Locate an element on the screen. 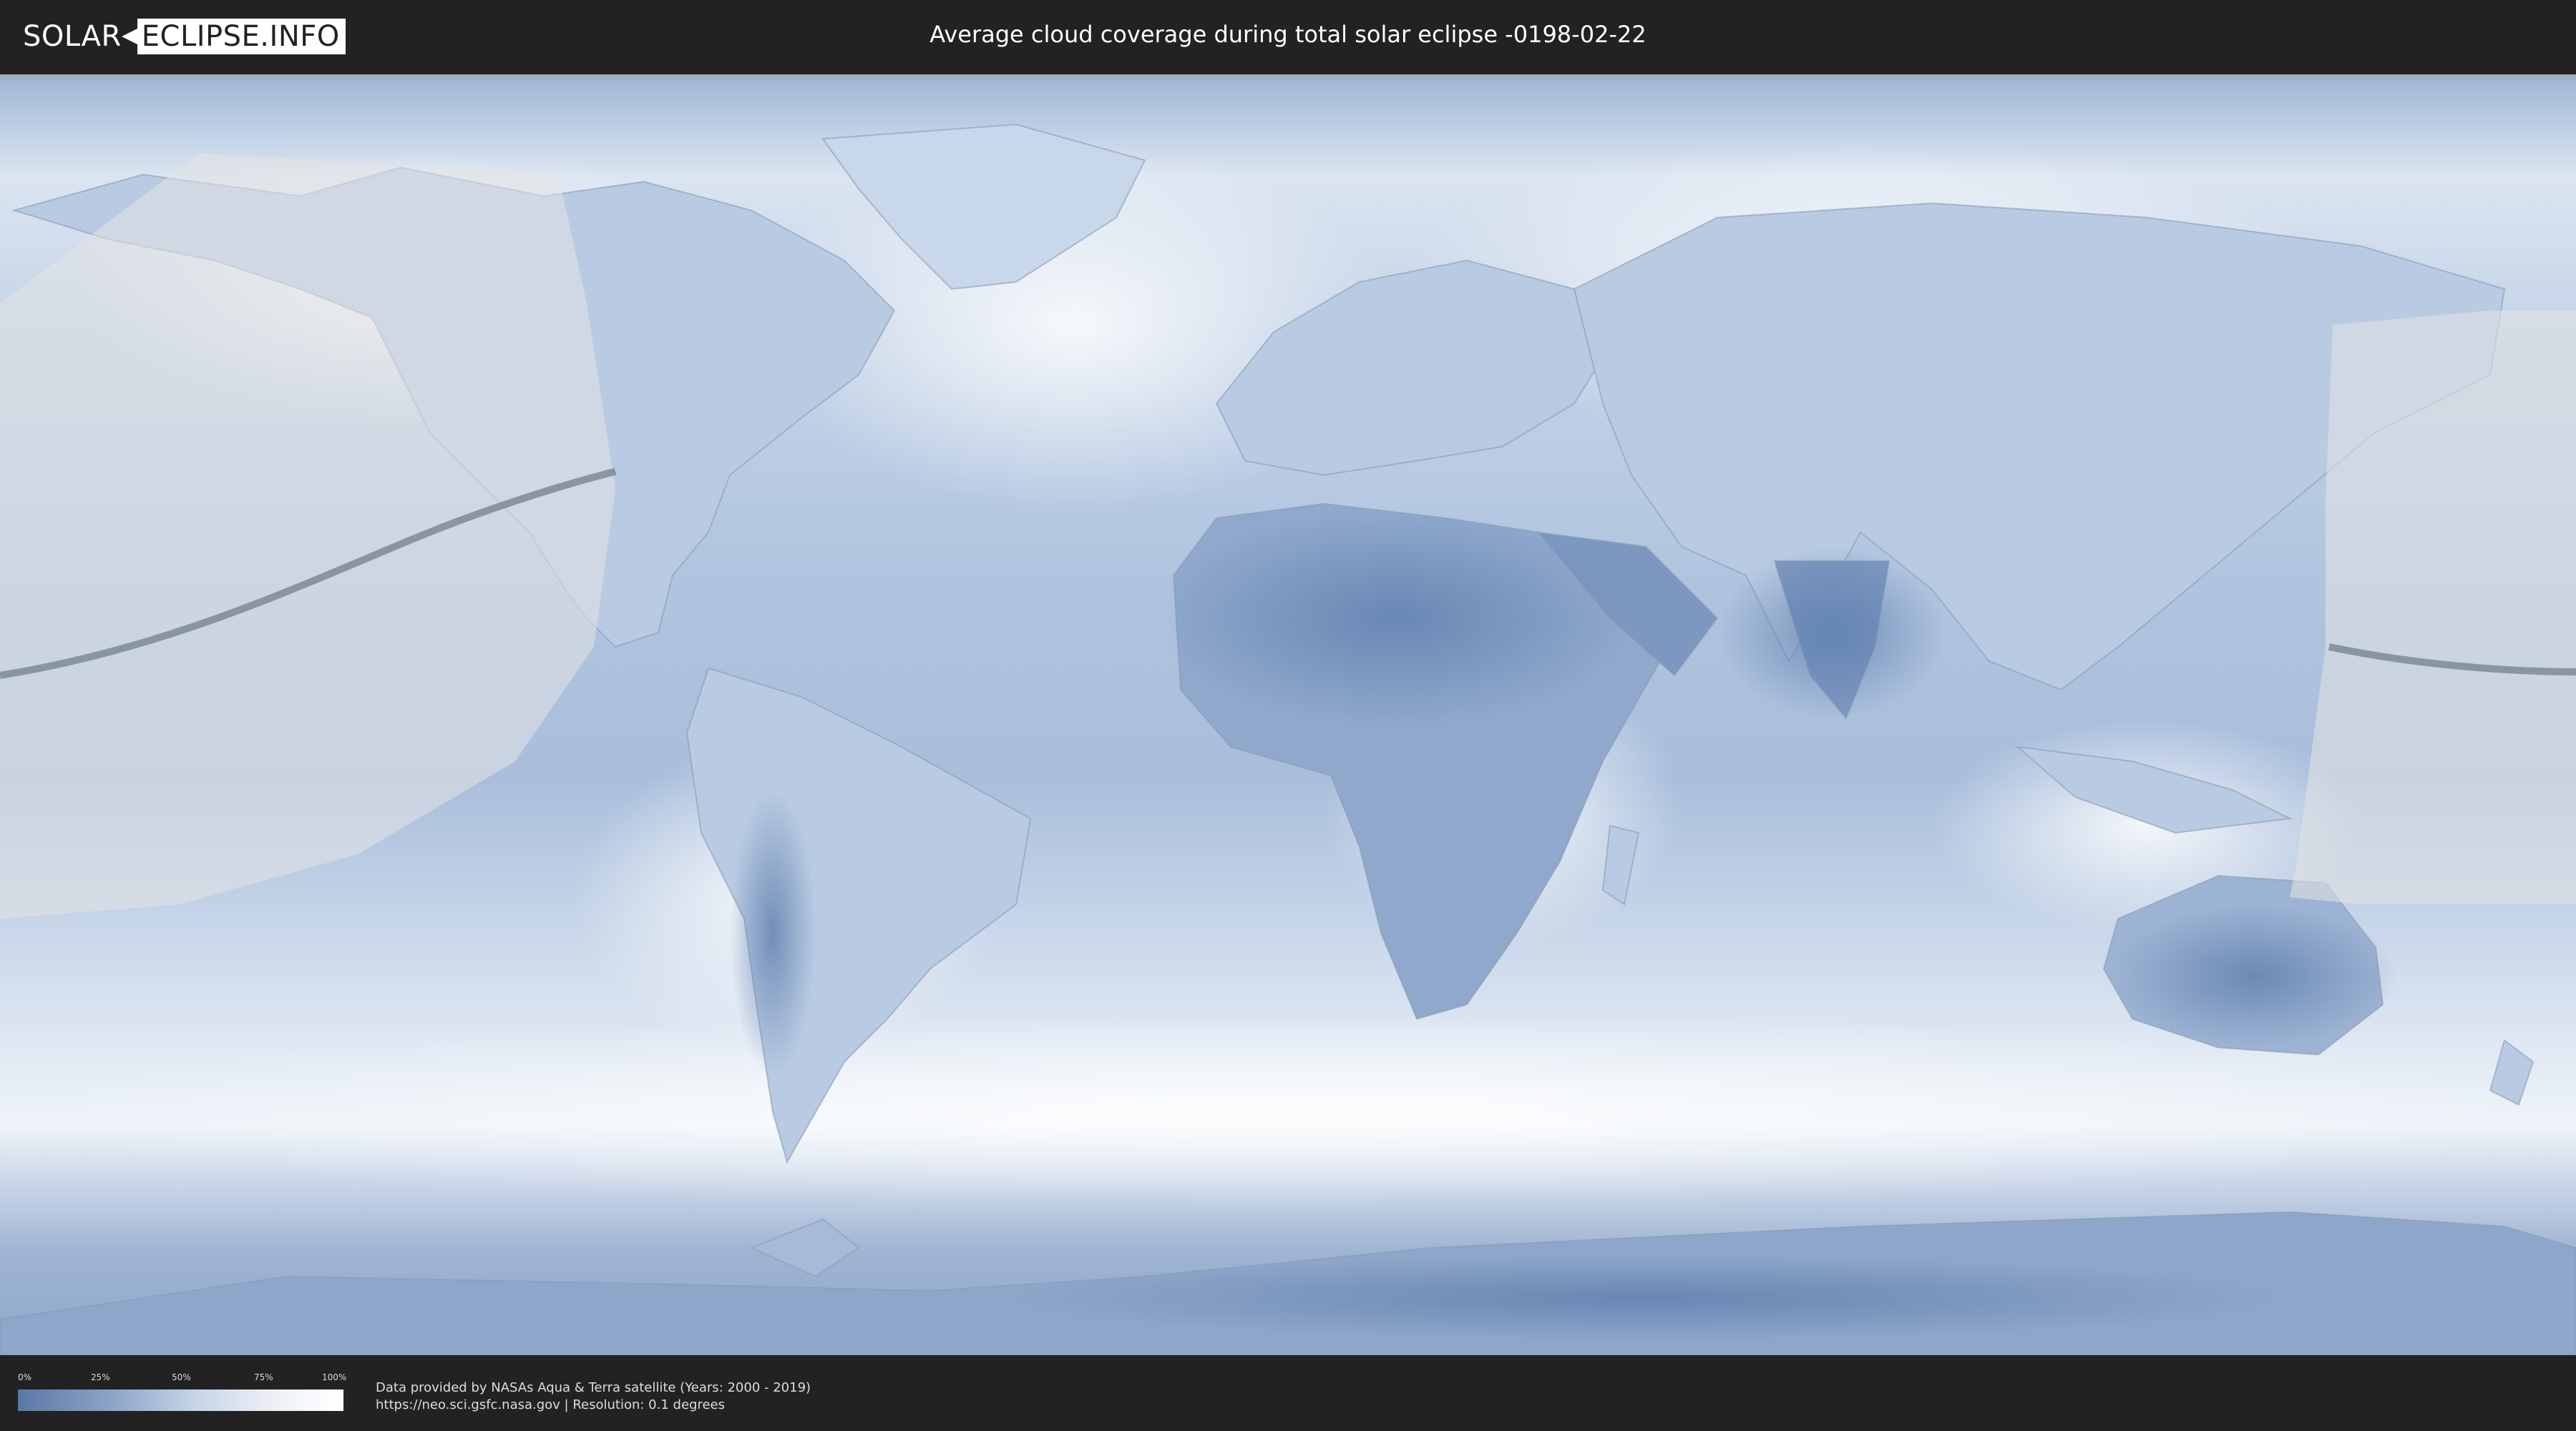 The image size is (2576, 1431). legend-label-0: 0% is located at coordinates (25, 1377).